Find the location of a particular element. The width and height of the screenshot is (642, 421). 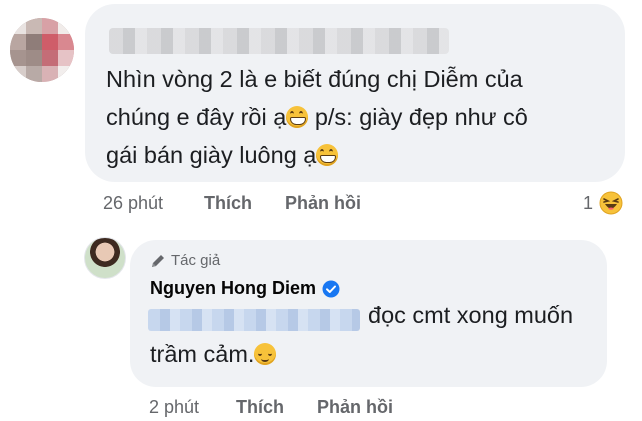

reply-line-1: đọc cmt xong muốn is located at coordinates (471, 315).